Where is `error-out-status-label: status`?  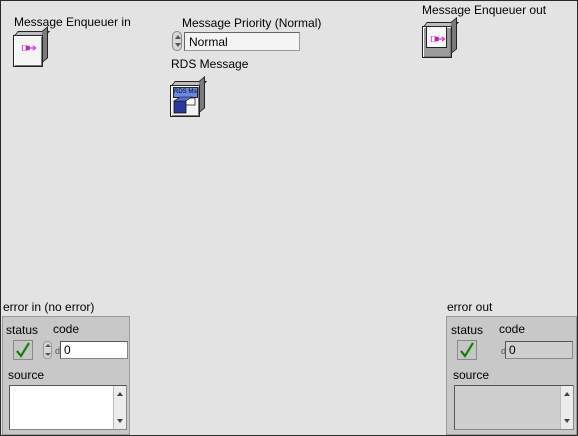
error-out-status-label: status is located at coordinates (467, 330).